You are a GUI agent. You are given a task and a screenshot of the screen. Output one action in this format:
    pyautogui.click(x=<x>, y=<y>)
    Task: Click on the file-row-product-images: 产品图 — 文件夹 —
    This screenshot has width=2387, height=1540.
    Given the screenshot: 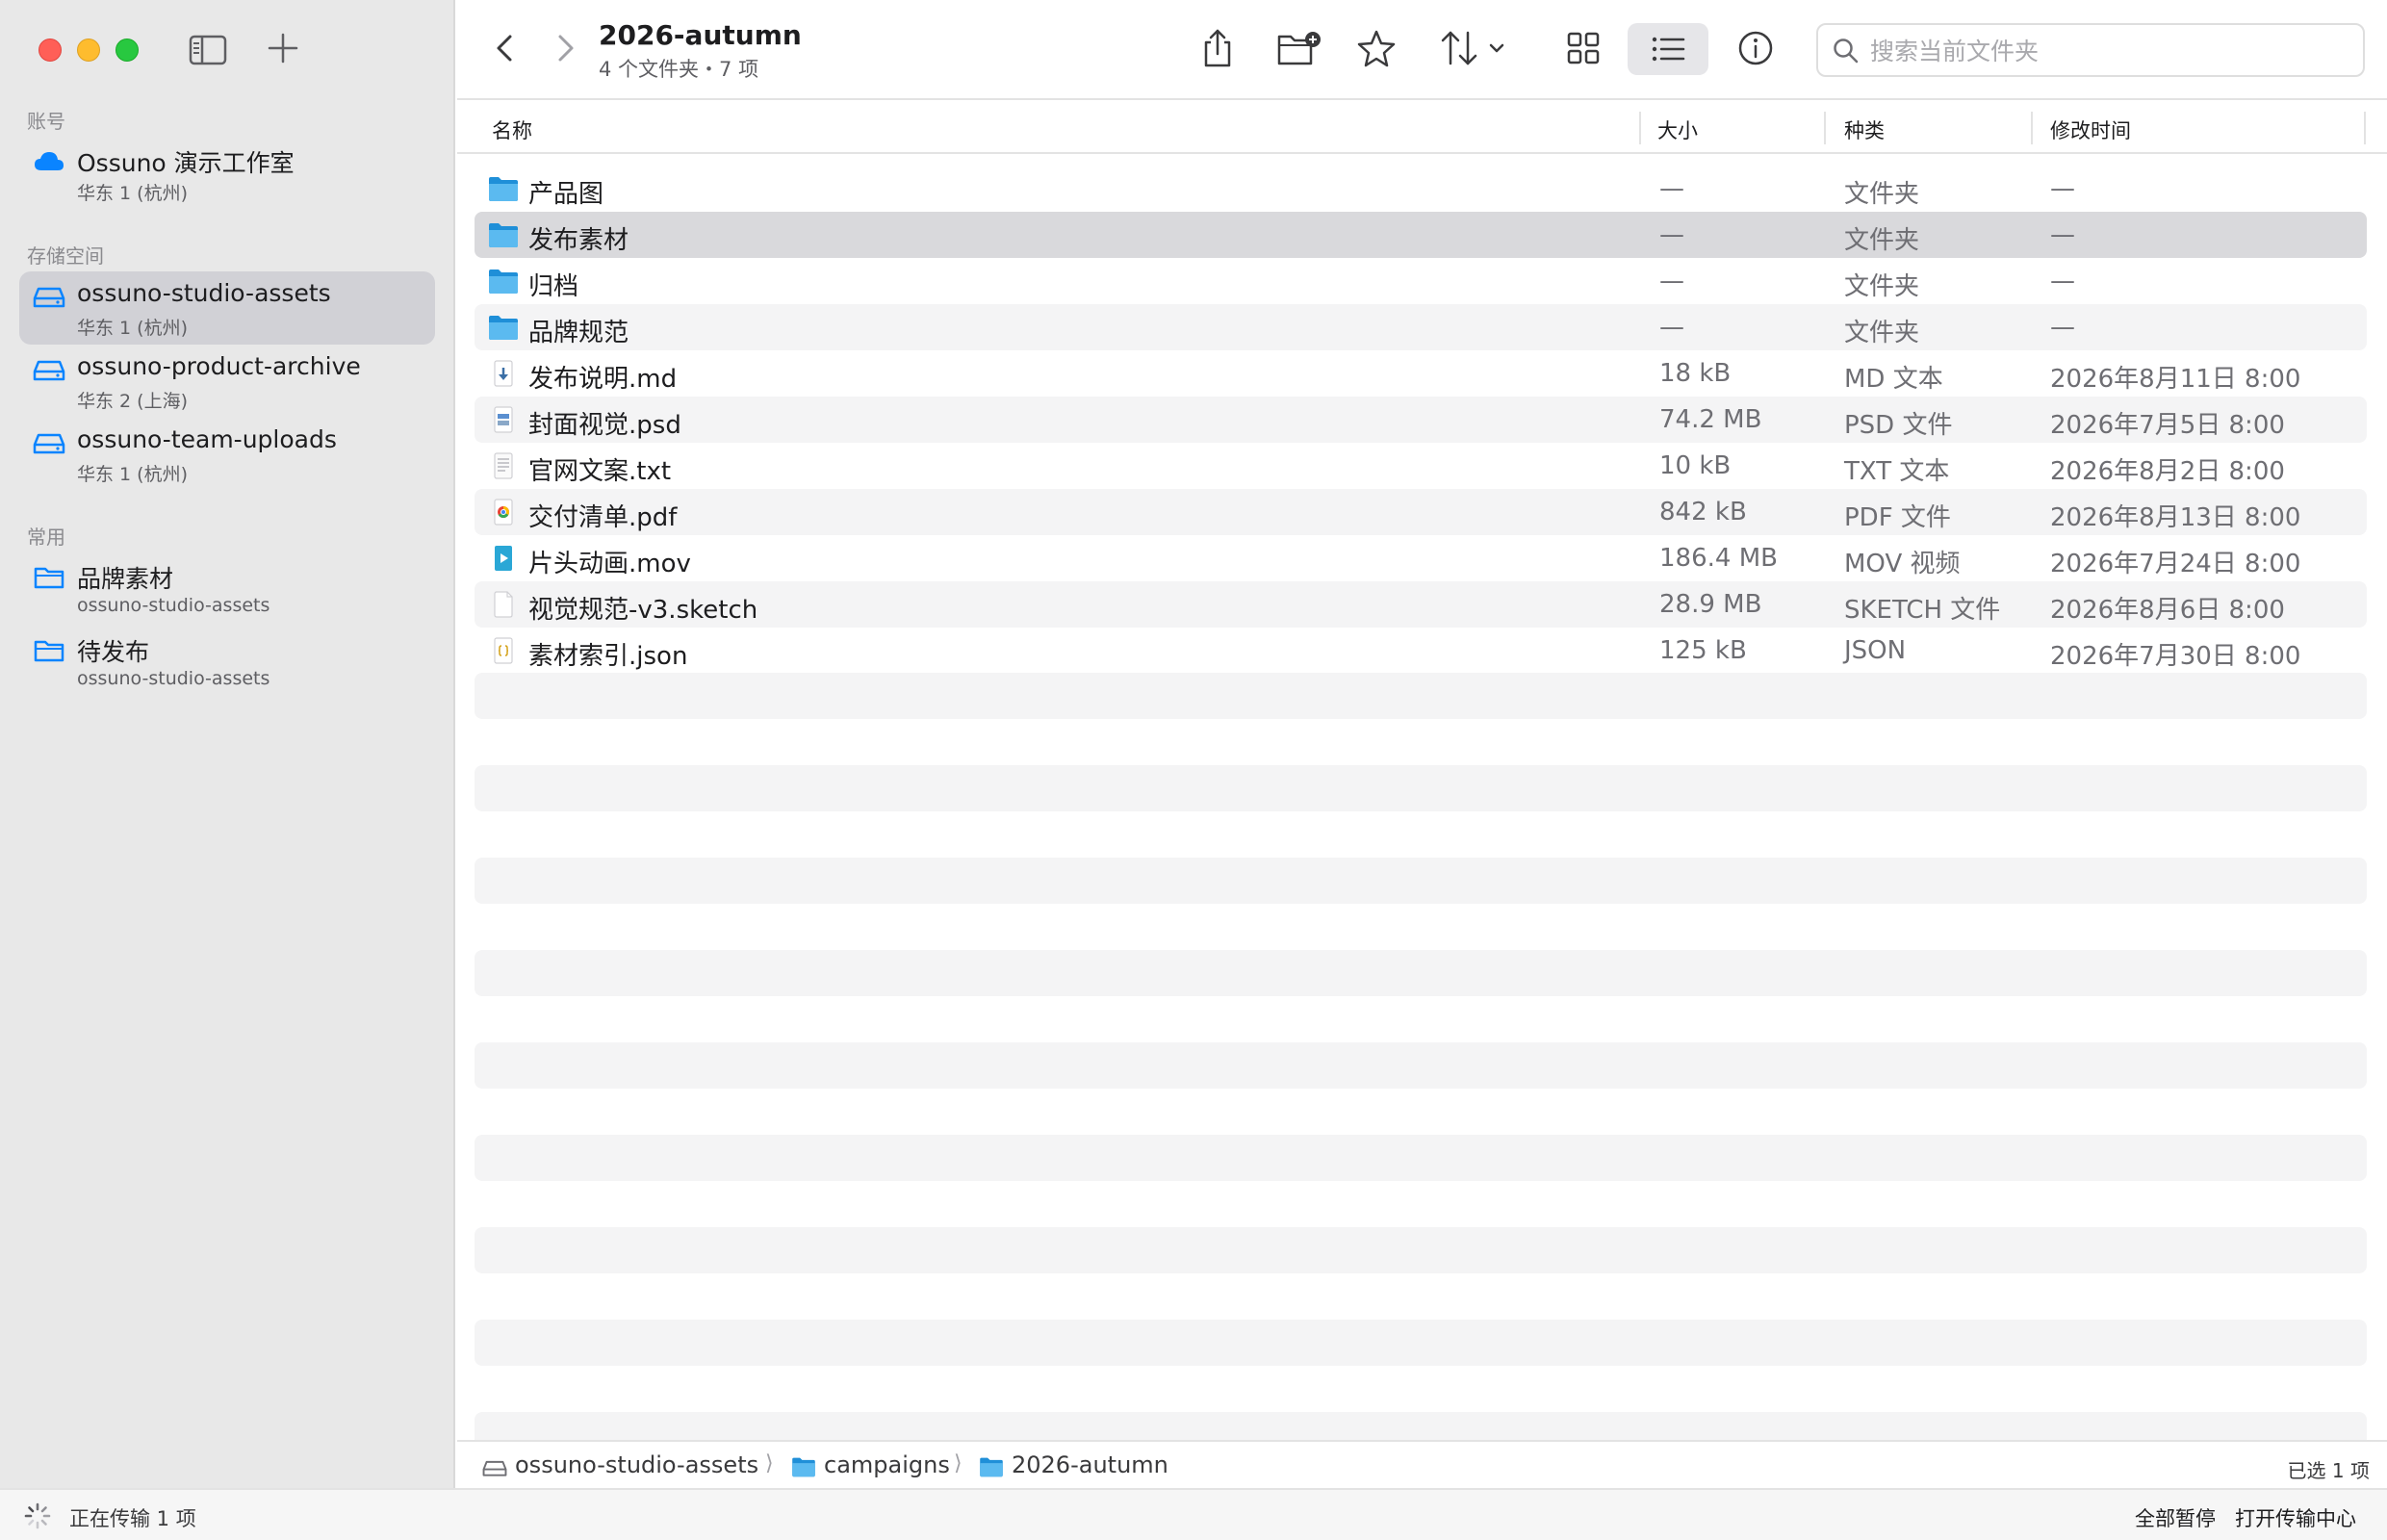 What is the action you would take?
    pyautogui.click(x=1421, y=189)
    